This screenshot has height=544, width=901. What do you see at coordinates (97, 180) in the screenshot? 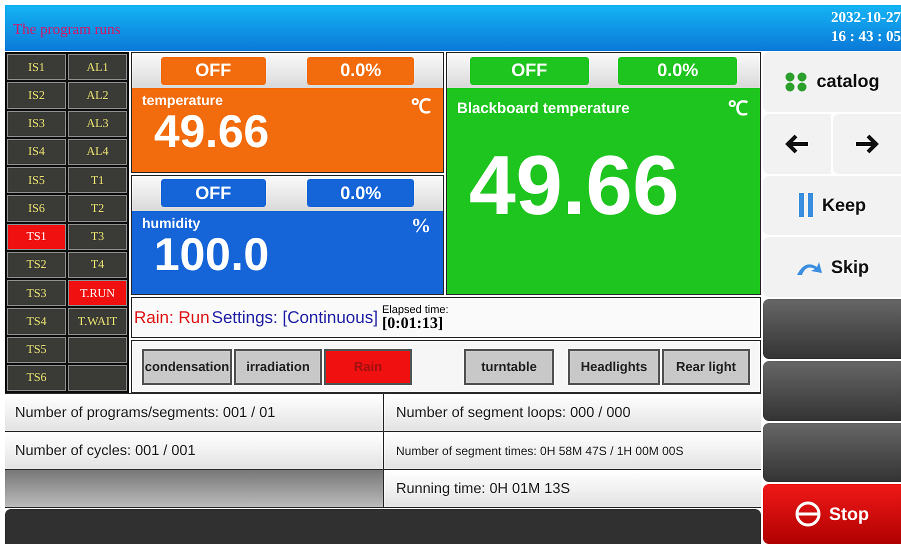
I see `status-indicator: T1` at bounding box center [97, 180].